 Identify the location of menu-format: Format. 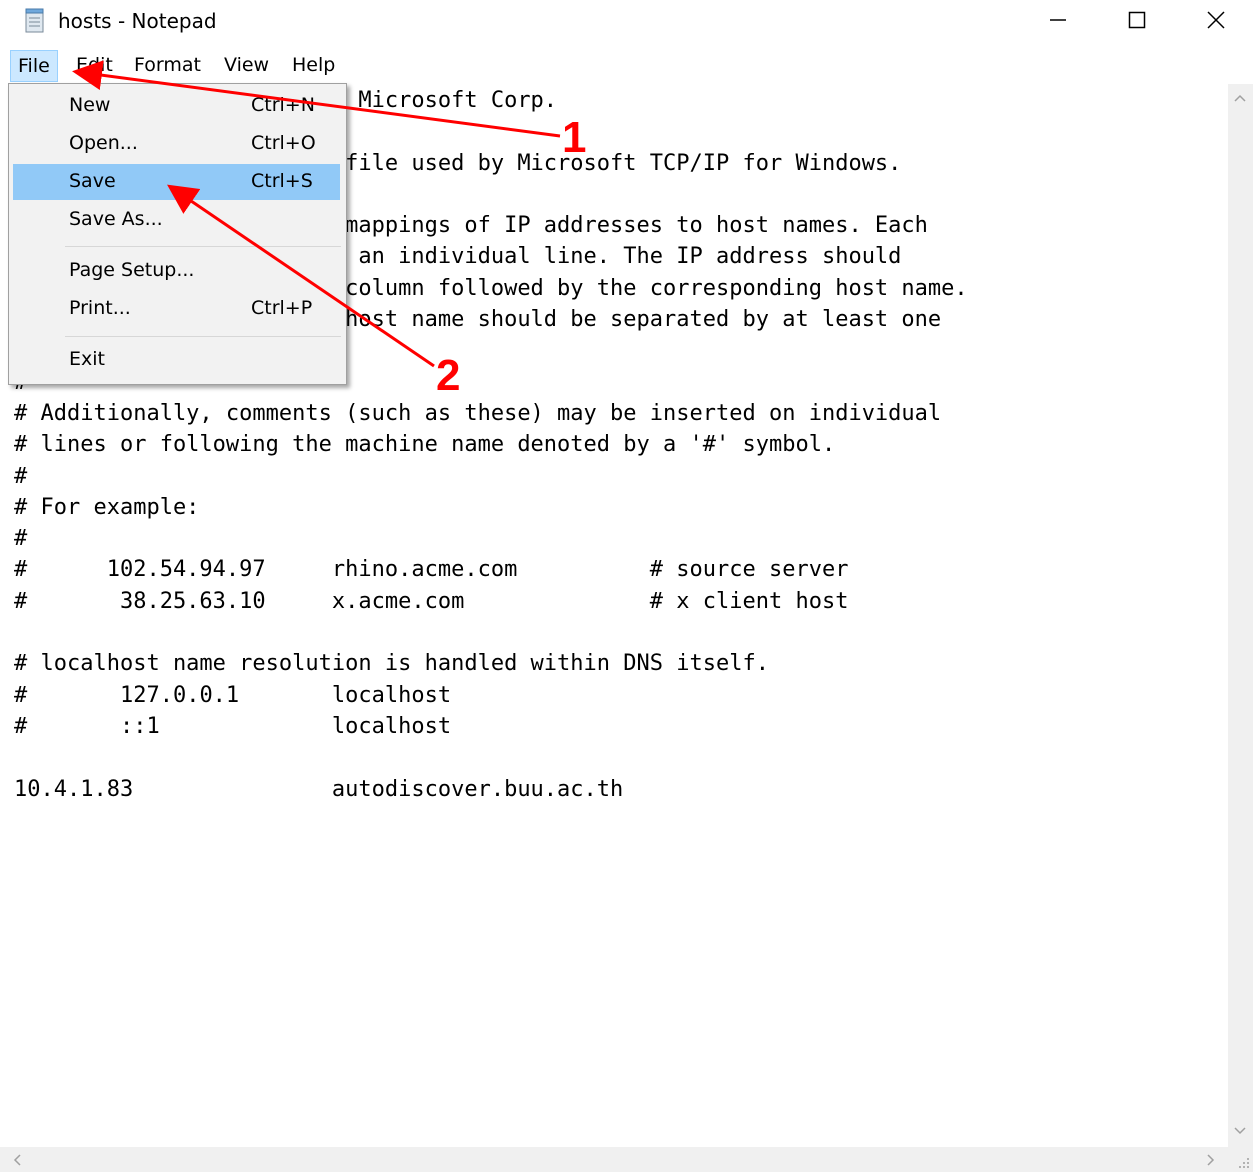
(167, 65).